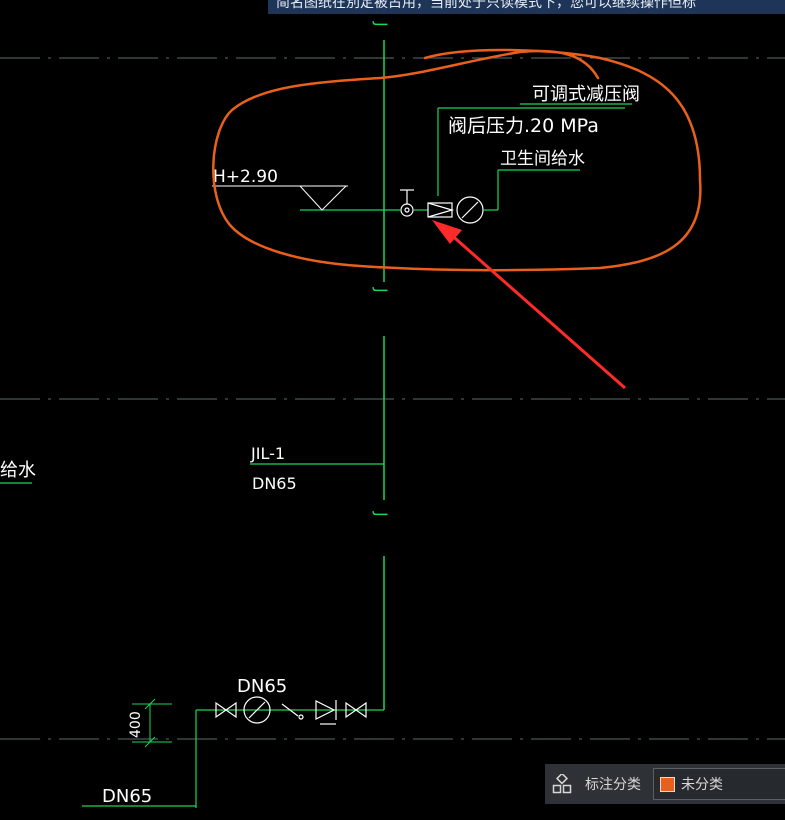 This screenshot has width=785, height=820. I want to click on pressure-gauge-icon, so click(470, 210).